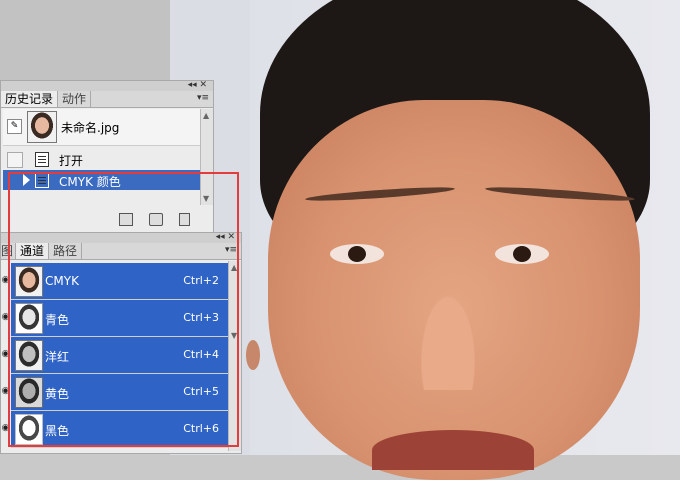 The height and width of the screenshot is (480, 680). What do you see at coordinates (357, 254) in the screenshot?
I see `photo-left-eye` at bounding box center [357, 254].